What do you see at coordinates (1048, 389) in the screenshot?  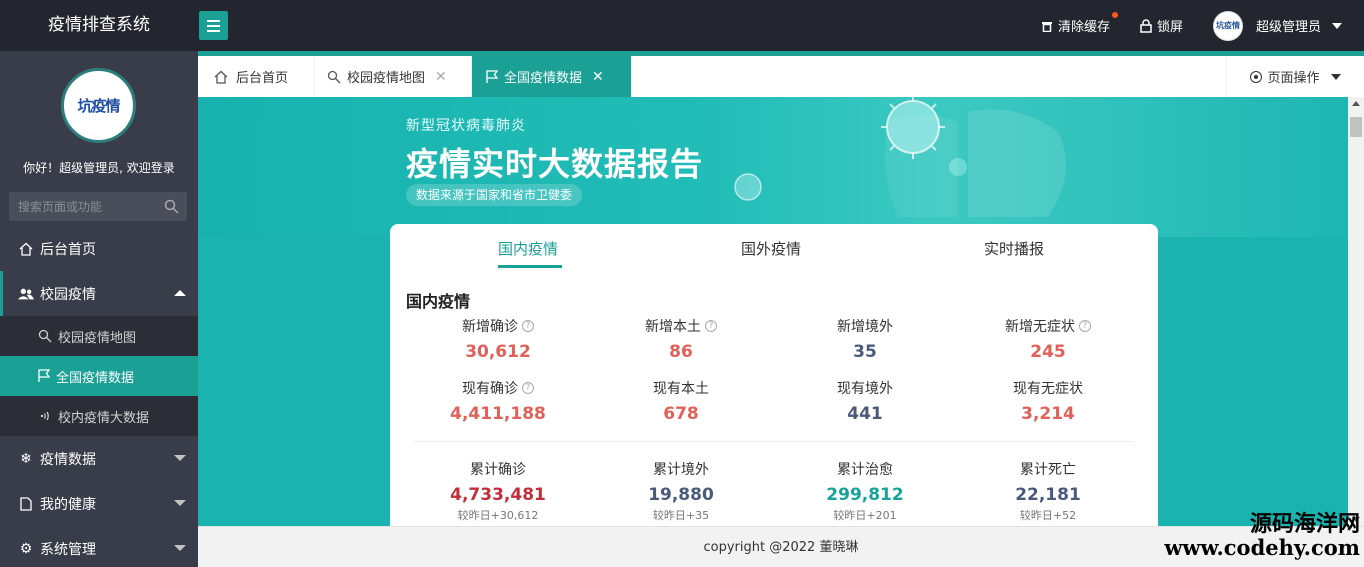 I see `stat-label: 现有无症状` at bounding box center [1048, 389].